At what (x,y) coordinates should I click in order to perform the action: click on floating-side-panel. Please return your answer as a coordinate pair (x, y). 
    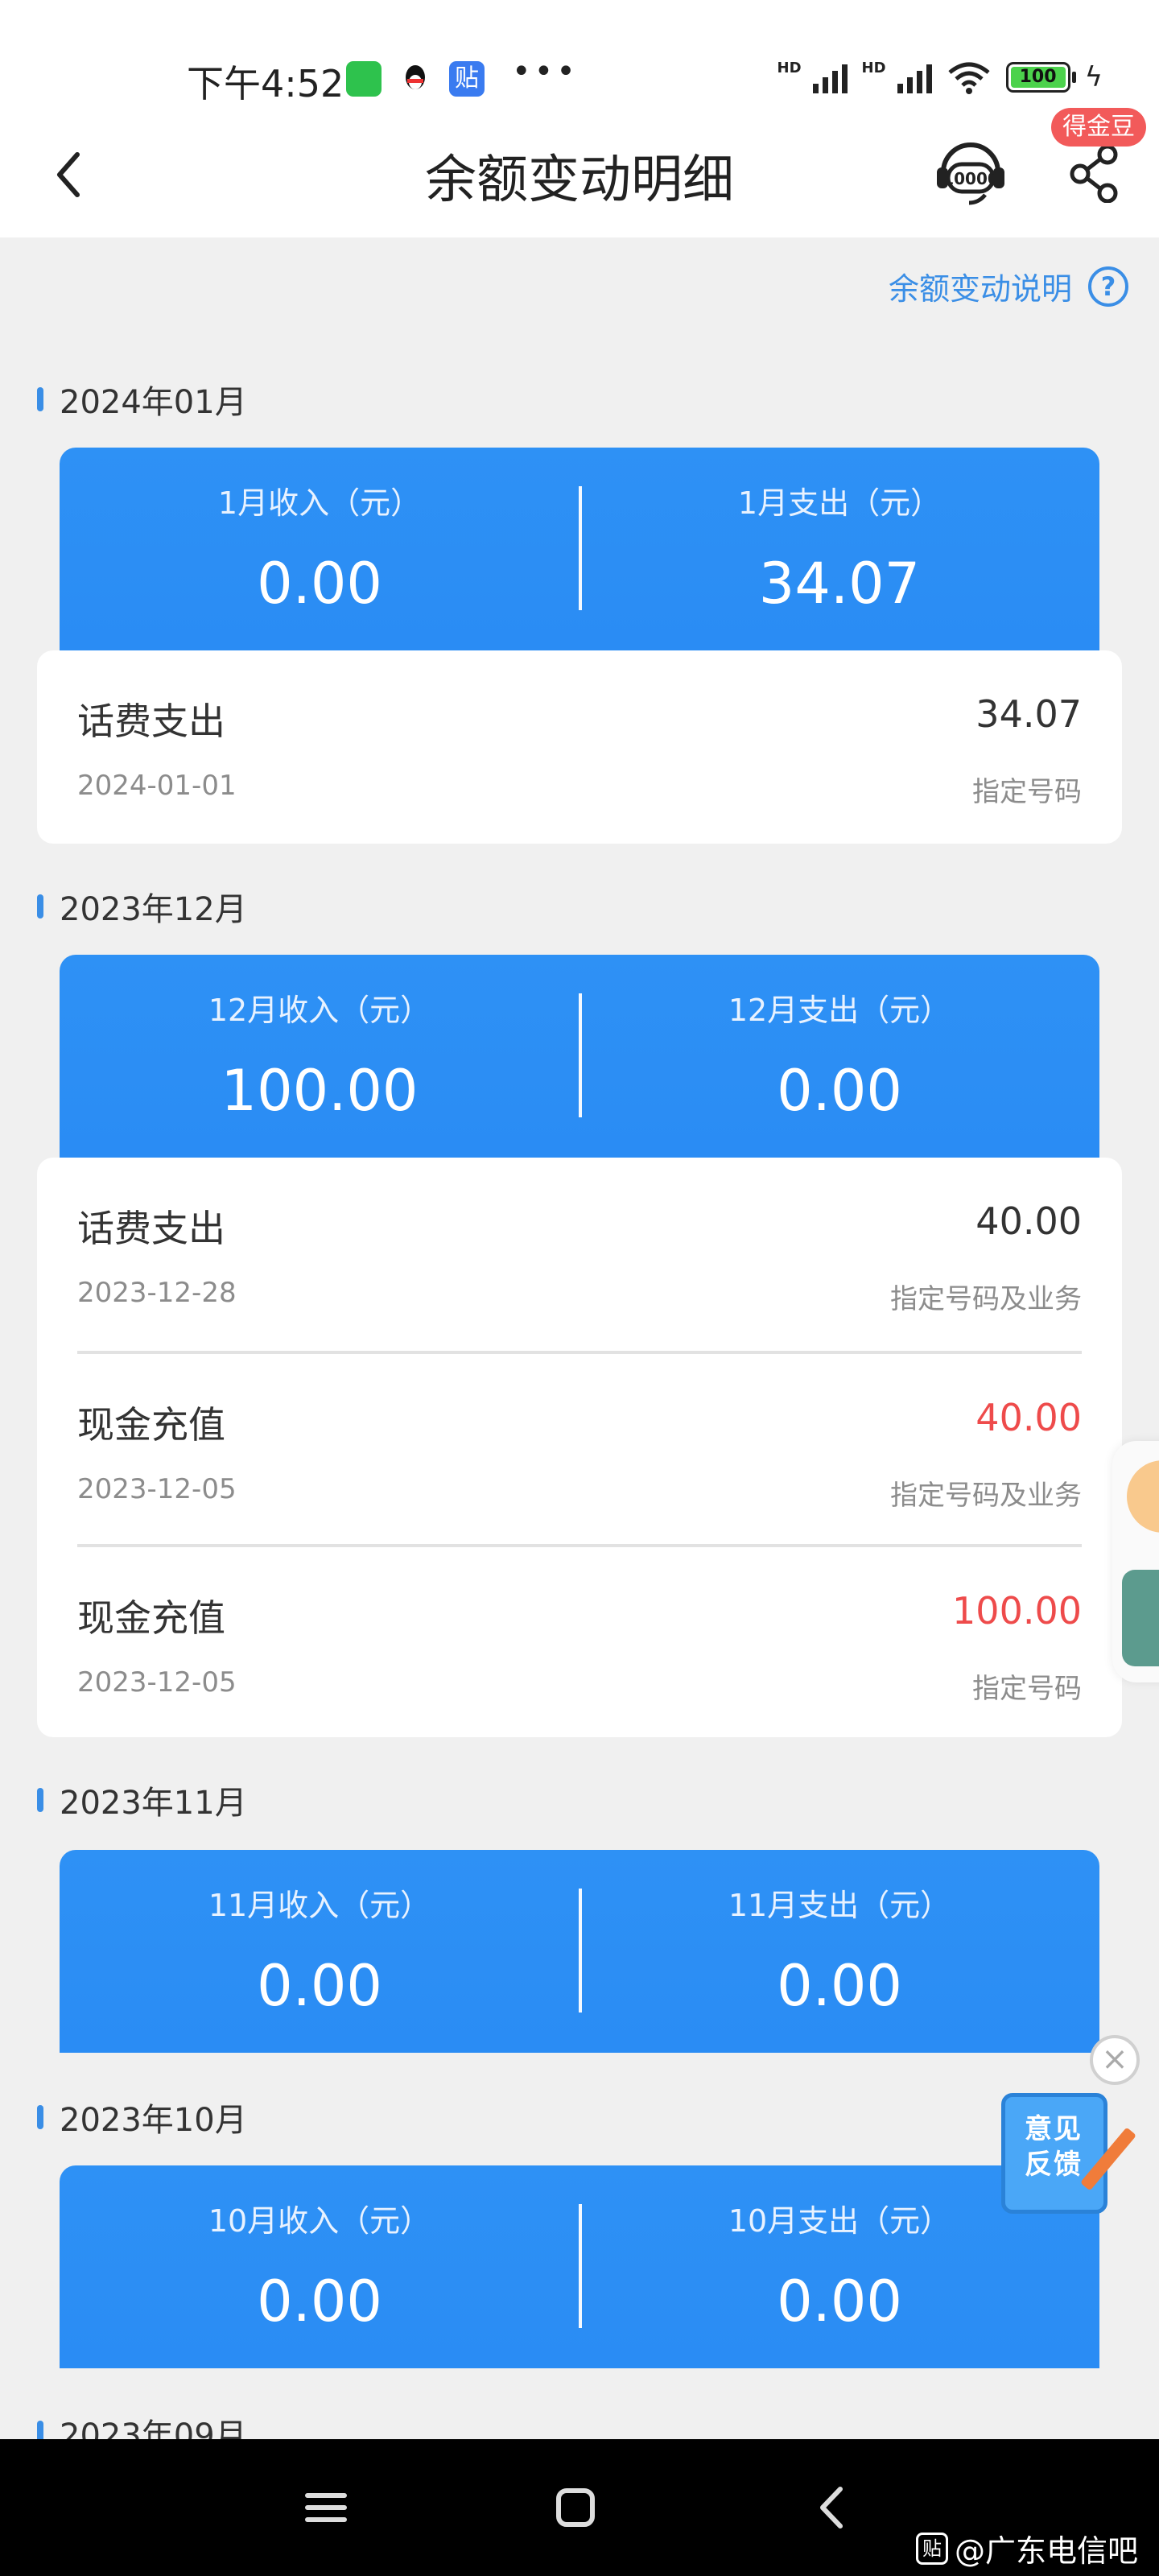
    Looking at the image, I should click on (1135, 1561).